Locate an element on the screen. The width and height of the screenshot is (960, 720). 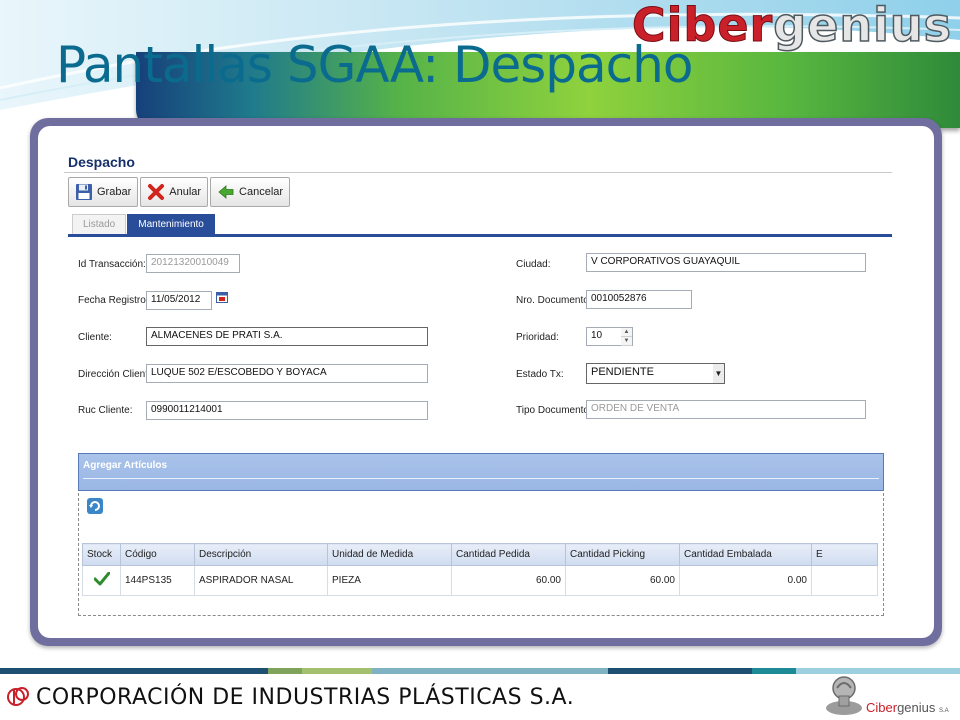
slide-title: Pantallas SGAA: Despacho is located at coordinates (374, 65).